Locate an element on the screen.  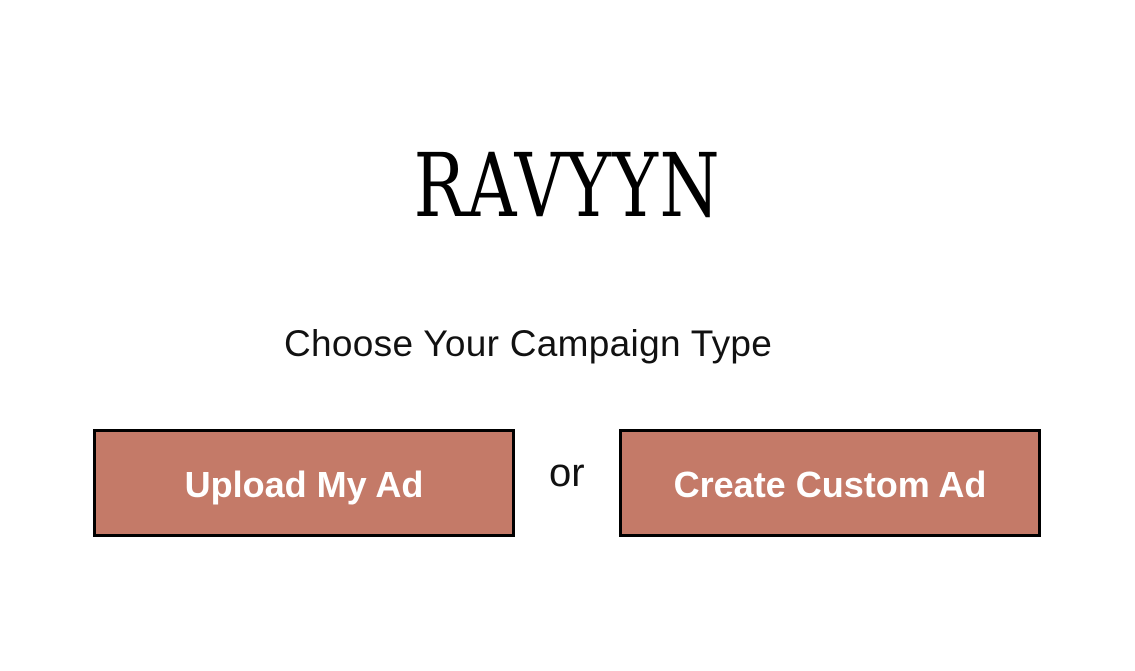
page-title: Choose Your Campaign Type is located at coordinates (528, 343).